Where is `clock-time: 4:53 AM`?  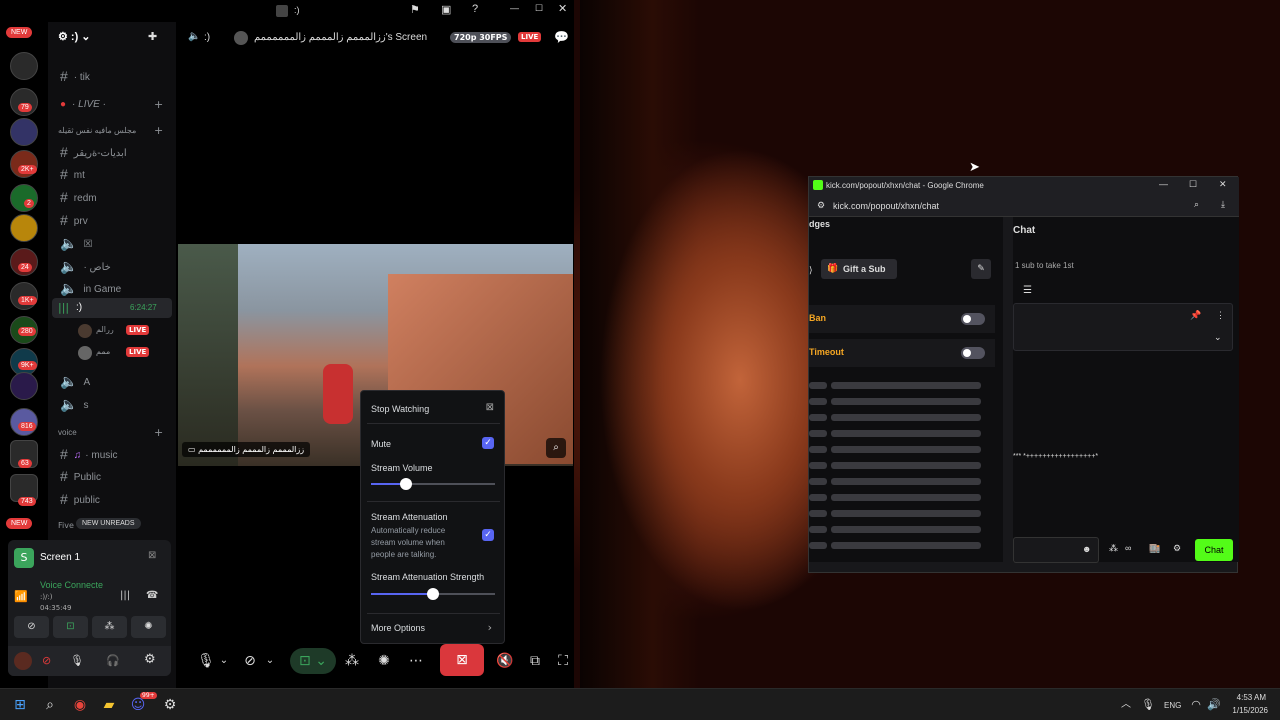
clock-time: 4:53 AM is located at coordinates (1249, 697).